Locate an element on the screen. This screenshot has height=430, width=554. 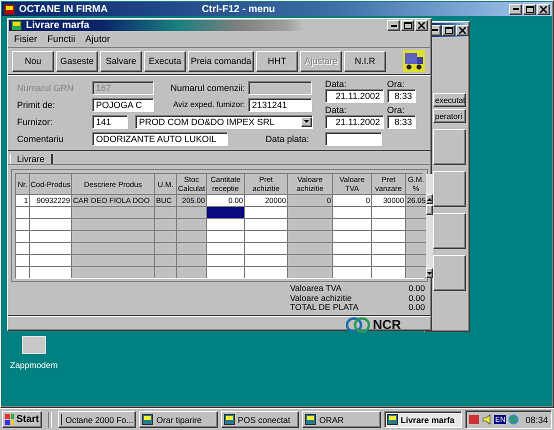
received-by-field: POJOGA C is located at coordinates (123, 105).